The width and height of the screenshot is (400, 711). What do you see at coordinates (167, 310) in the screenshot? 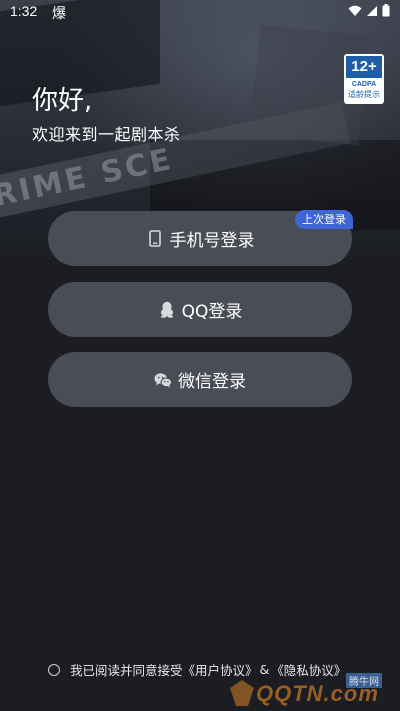
I see `qq-icon` at bounding box center [167, 310].